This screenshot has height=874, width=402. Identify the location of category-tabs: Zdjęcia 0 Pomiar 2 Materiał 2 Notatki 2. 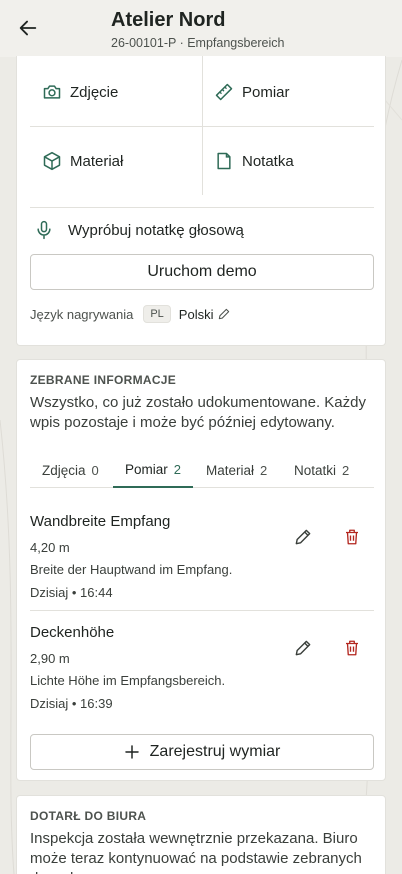
(202, 470).